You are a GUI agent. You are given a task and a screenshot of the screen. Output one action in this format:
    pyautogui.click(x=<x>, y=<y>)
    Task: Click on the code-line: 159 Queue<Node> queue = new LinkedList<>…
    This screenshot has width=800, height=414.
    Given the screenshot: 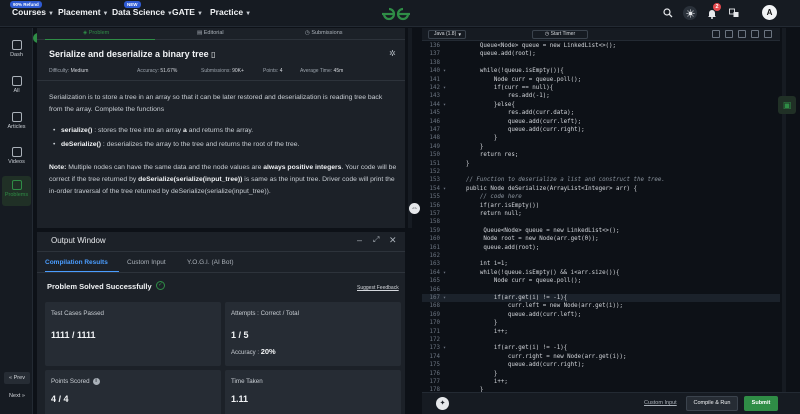 What is the action you would take?
    pyautogui.click(x=601, y=231)
    